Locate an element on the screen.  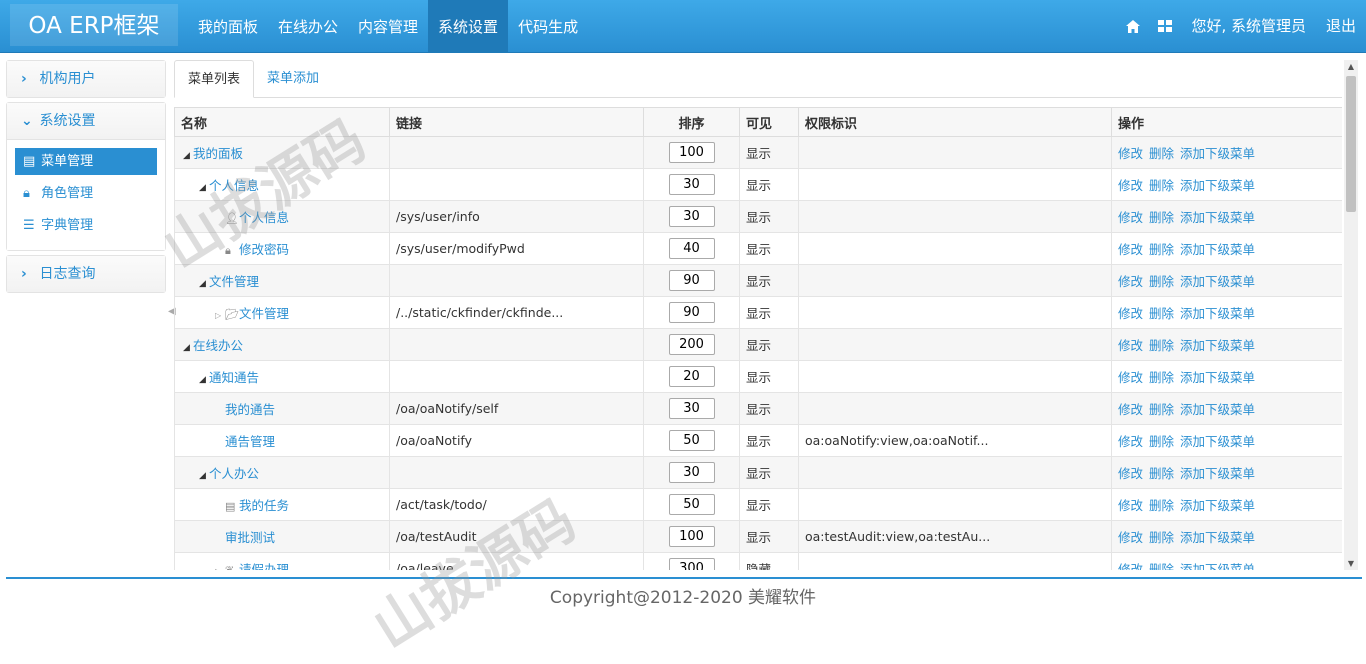
col-perm-header: 权限标识 is located at coordinates (955, 122).